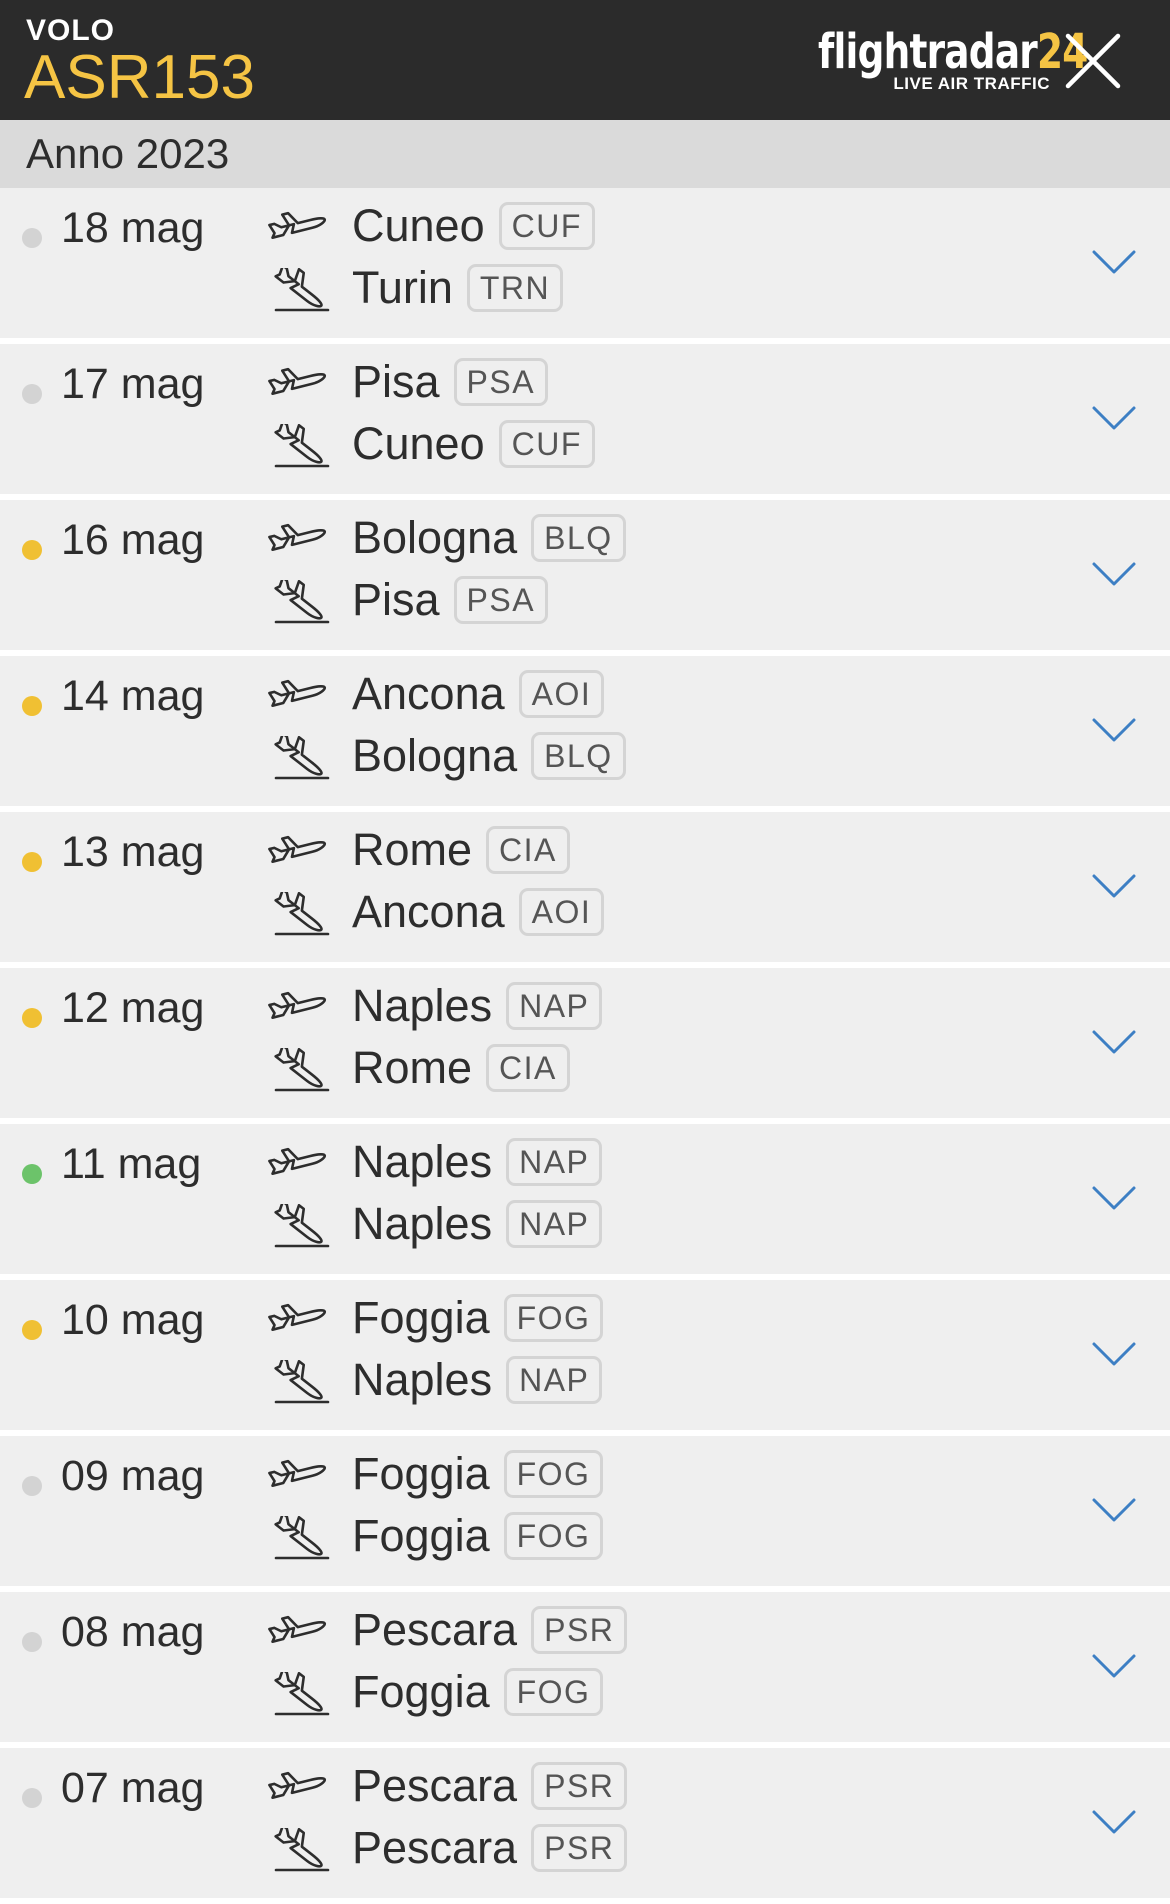  What do you see at coordinates (585, 266) in the screenshot?
I see `flight-row: 18 mag Cuneo CUF Turin TRN` at bounding box center [585, 266].